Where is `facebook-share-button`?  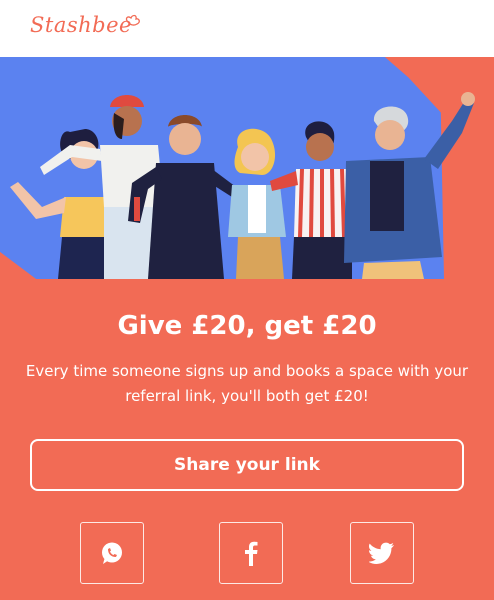 facebook-share-button is located at coordinates (251, 553).